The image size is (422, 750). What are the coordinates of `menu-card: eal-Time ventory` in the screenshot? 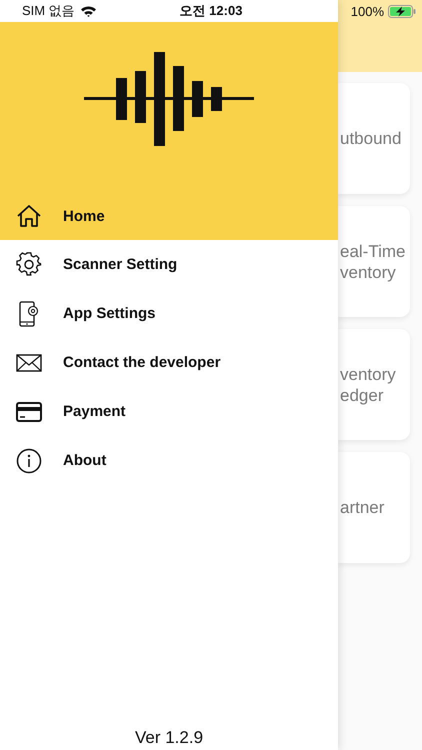 It's located at (374, 261).